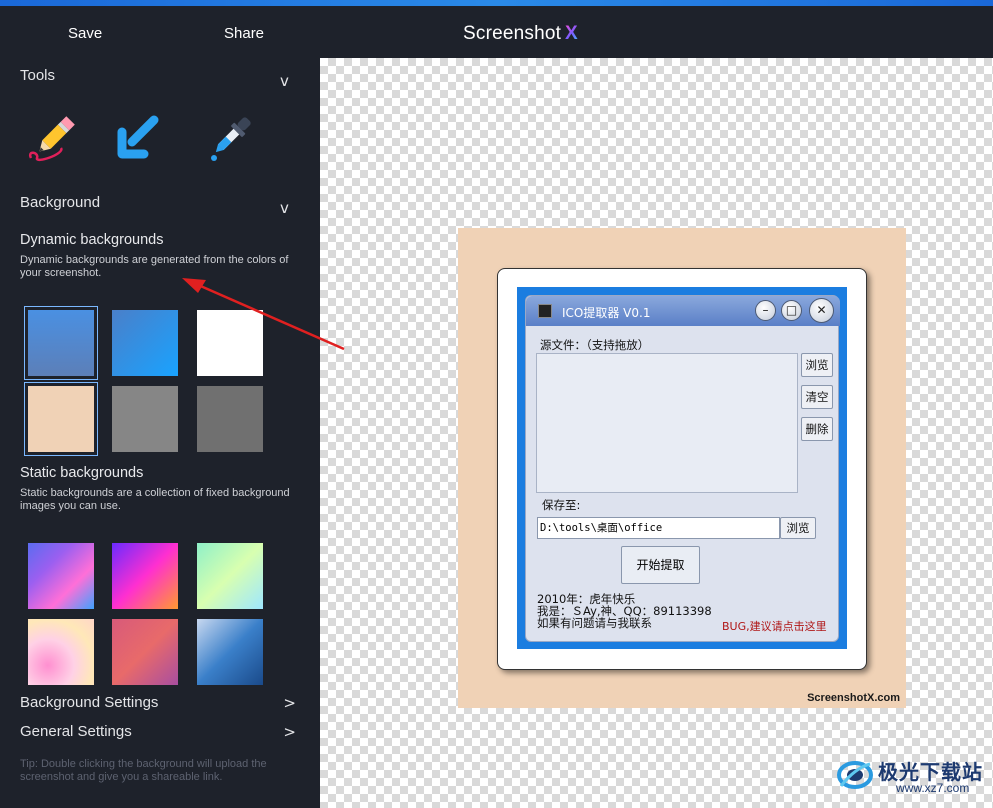 This screenshot has height=808, width=993. What do you see at coordinates (791, 310) in the screenshot?
I see `maximize-icon: □` at bounding box center [791, 310].